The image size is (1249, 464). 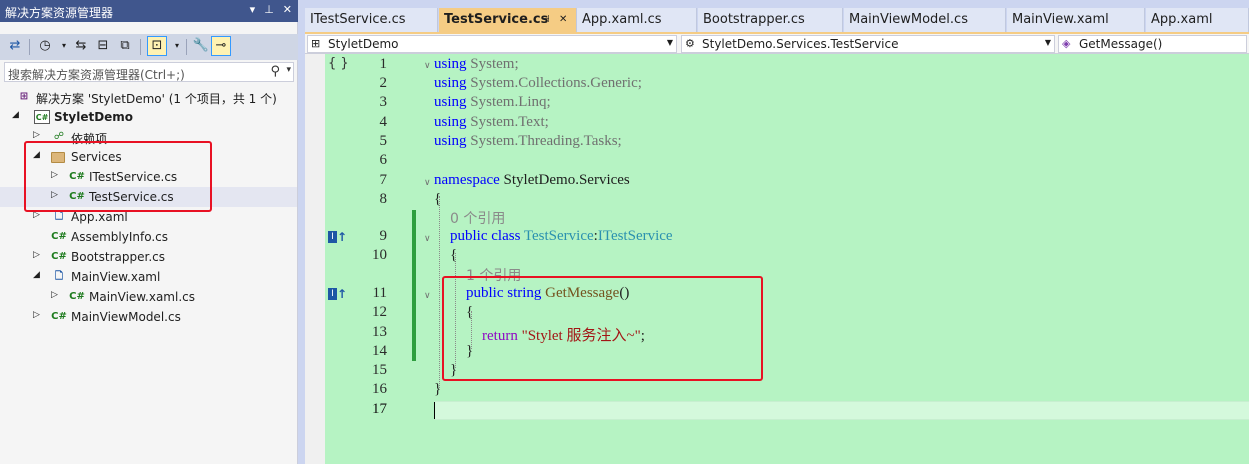 What do you see at coordinates (1076, 20) in the screenshot?
I see `tab-mainview-xaml: MainView.xaml` at bounding box center [1076, 20].